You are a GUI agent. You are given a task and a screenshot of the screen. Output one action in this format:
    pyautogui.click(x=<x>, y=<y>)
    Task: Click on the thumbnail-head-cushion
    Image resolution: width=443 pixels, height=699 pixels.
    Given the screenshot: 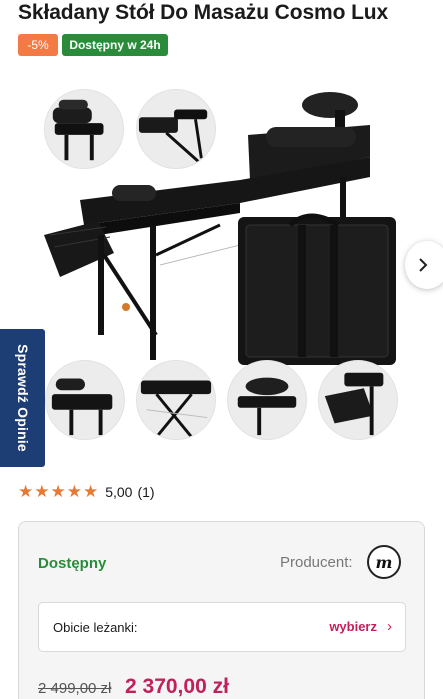 What is the action you would take?
    pyautogui.click(x=267, y=400)
    